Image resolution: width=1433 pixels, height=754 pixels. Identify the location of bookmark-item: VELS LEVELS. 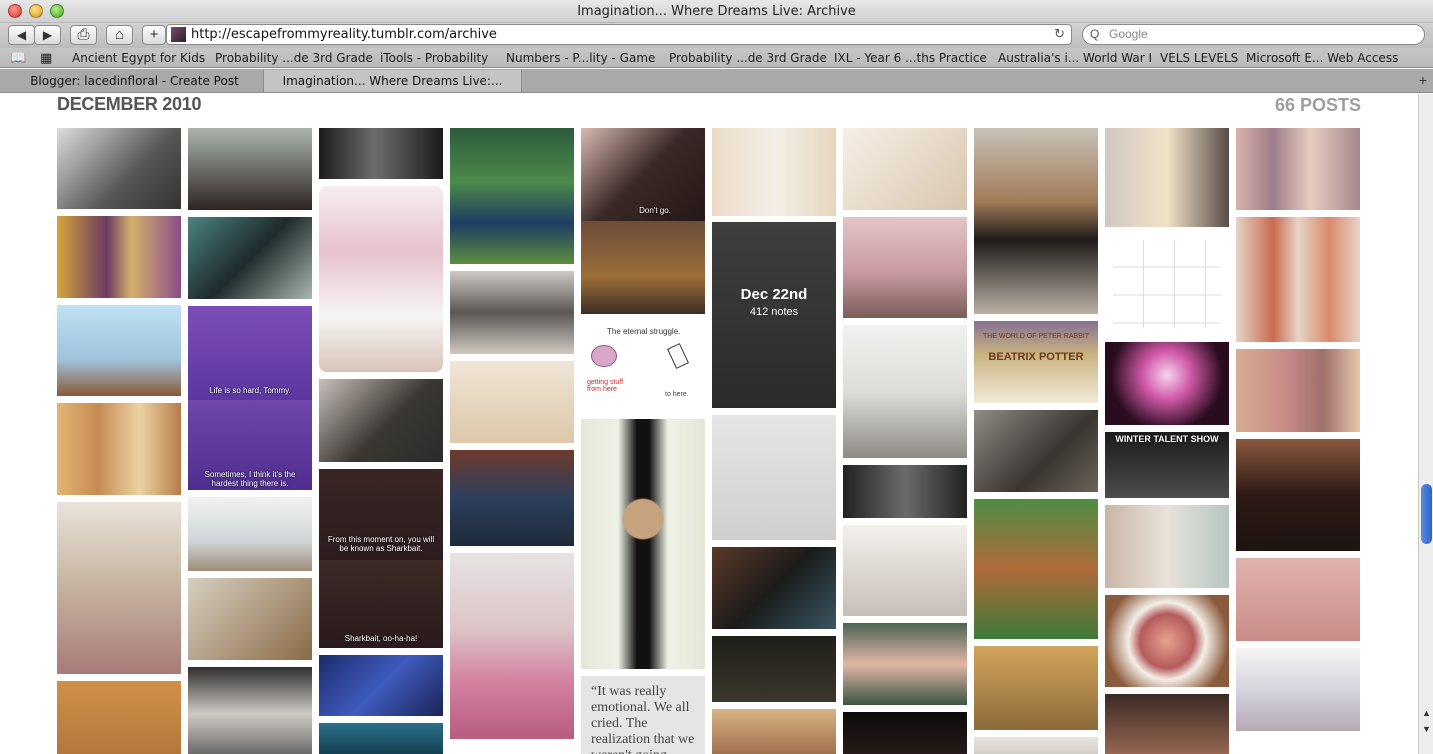
(1199, 58).